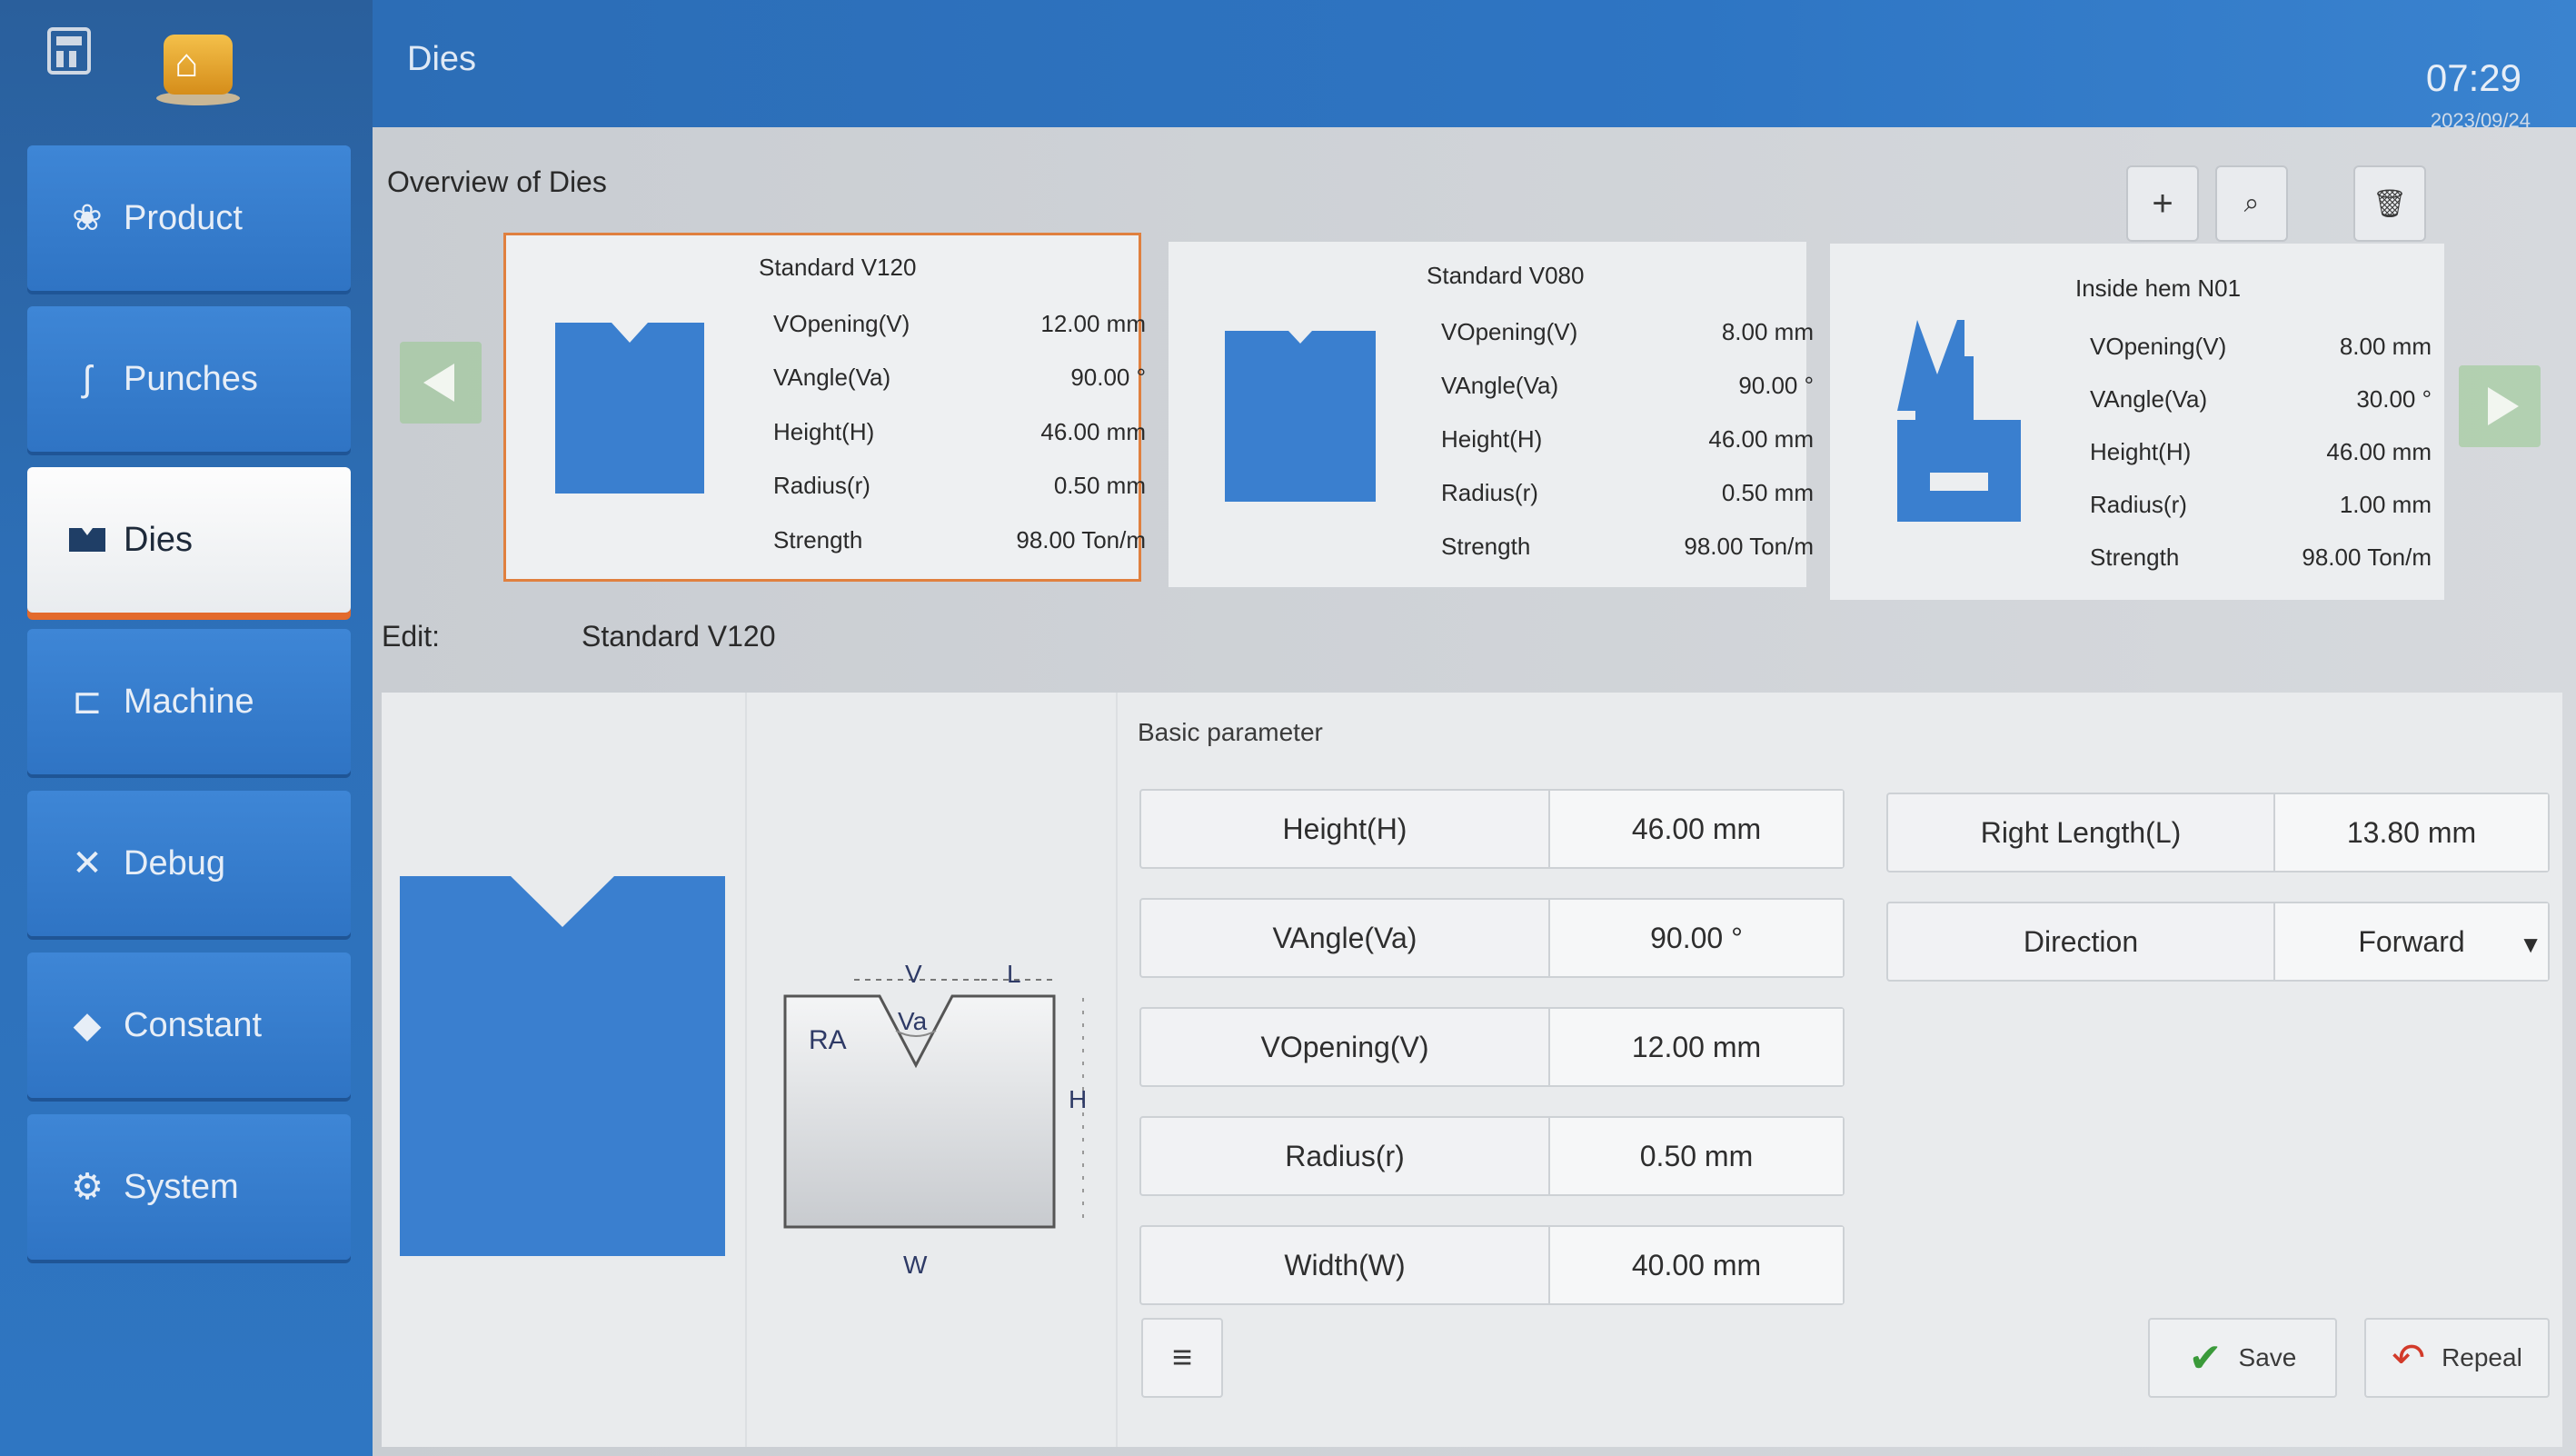 Image resolution: width=2576 pixels, height=1456 pixels. What do you see at coordinates (2473, 77) in the screenshot?
I see `clock-time: 07:29` at bounding box center [2473, 77].